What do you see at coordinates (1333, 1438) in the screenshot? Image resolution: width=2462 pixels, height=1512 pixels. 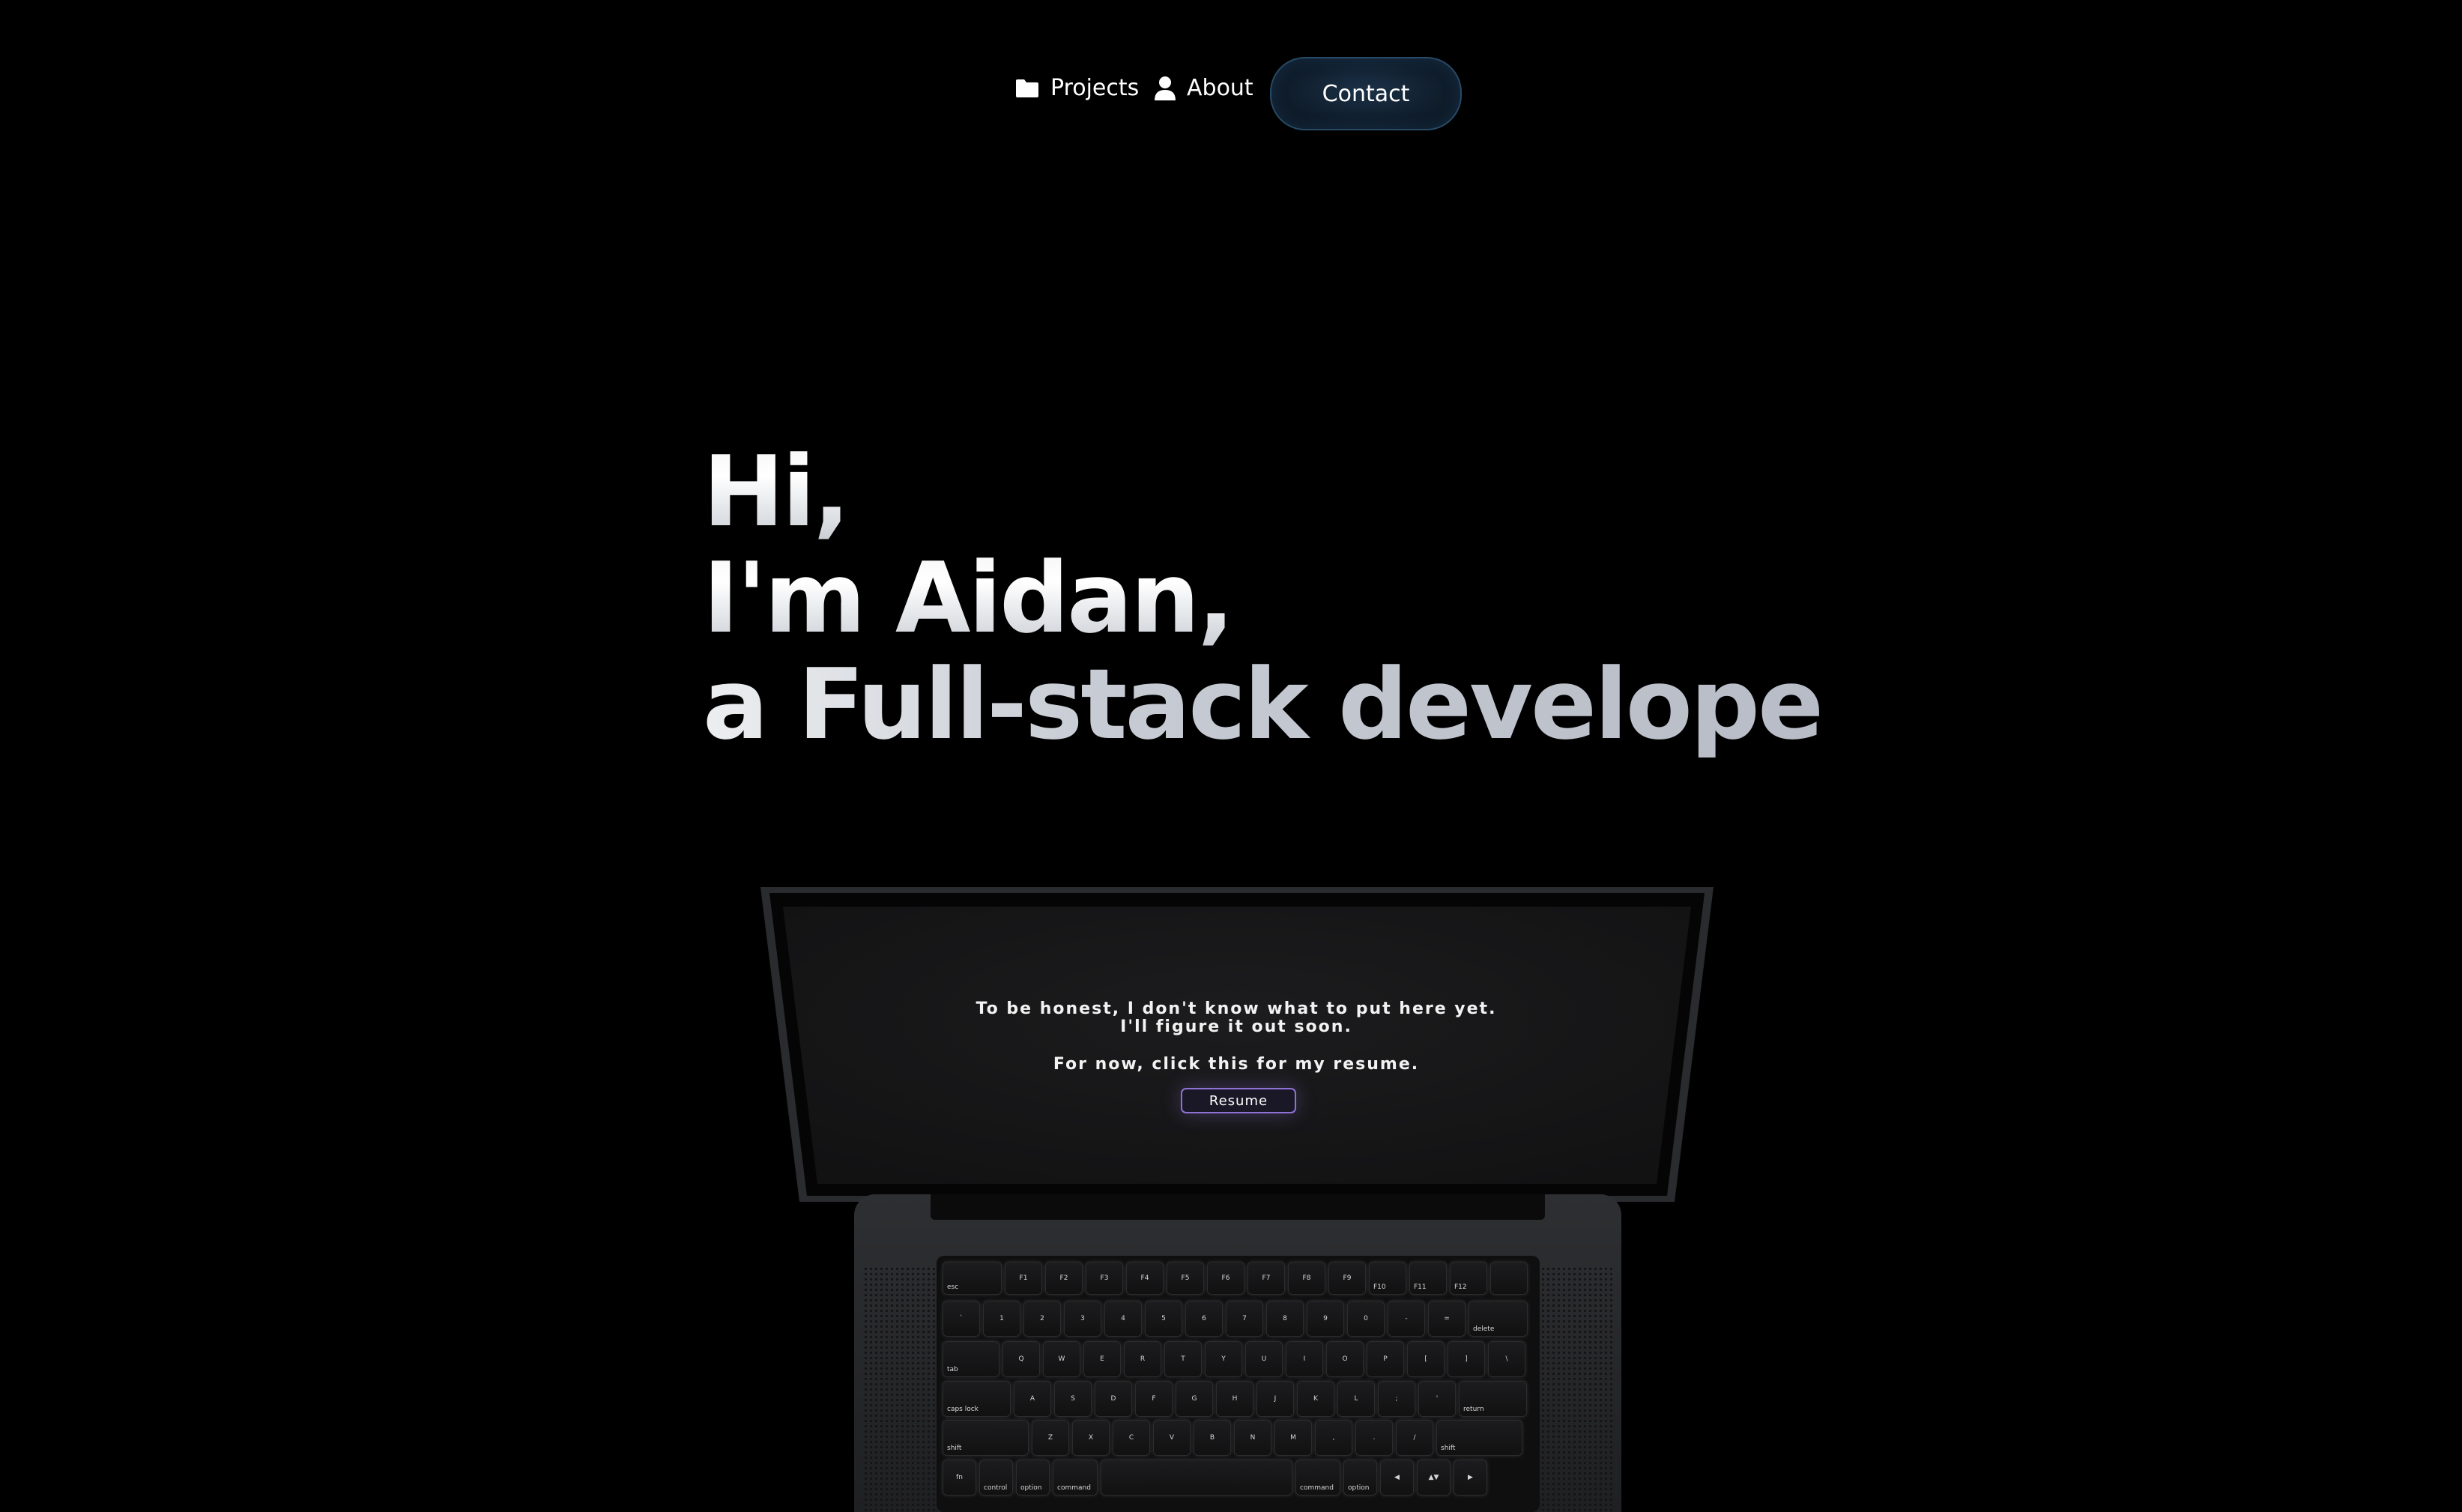 I see `keyboard-key: ,` at bounding box center [1333, 1438].